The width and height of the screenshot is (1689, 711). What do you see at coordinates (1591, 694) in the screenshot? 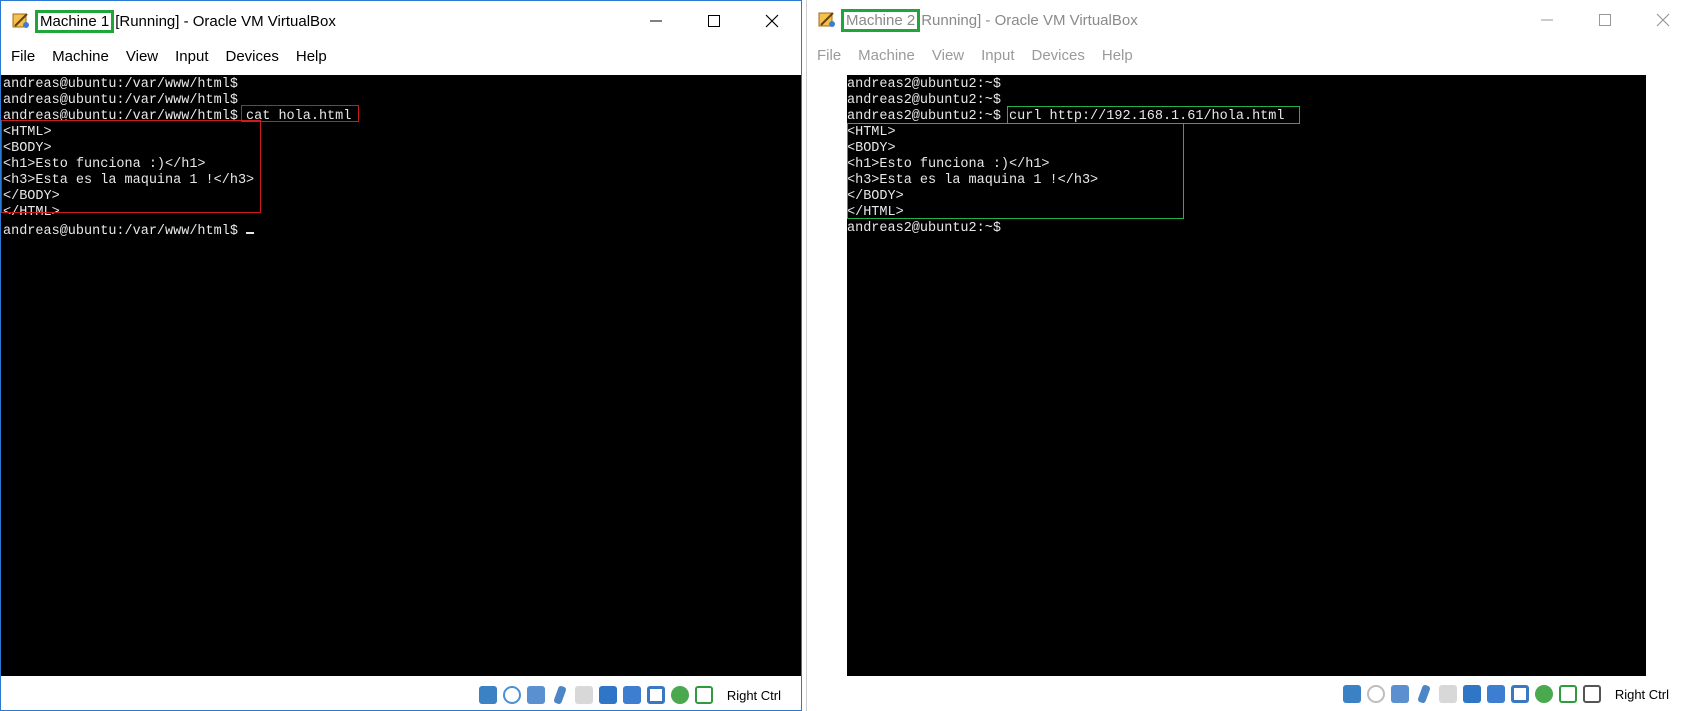
I see `keyboard-icon` at bounding box center [1591, 694].